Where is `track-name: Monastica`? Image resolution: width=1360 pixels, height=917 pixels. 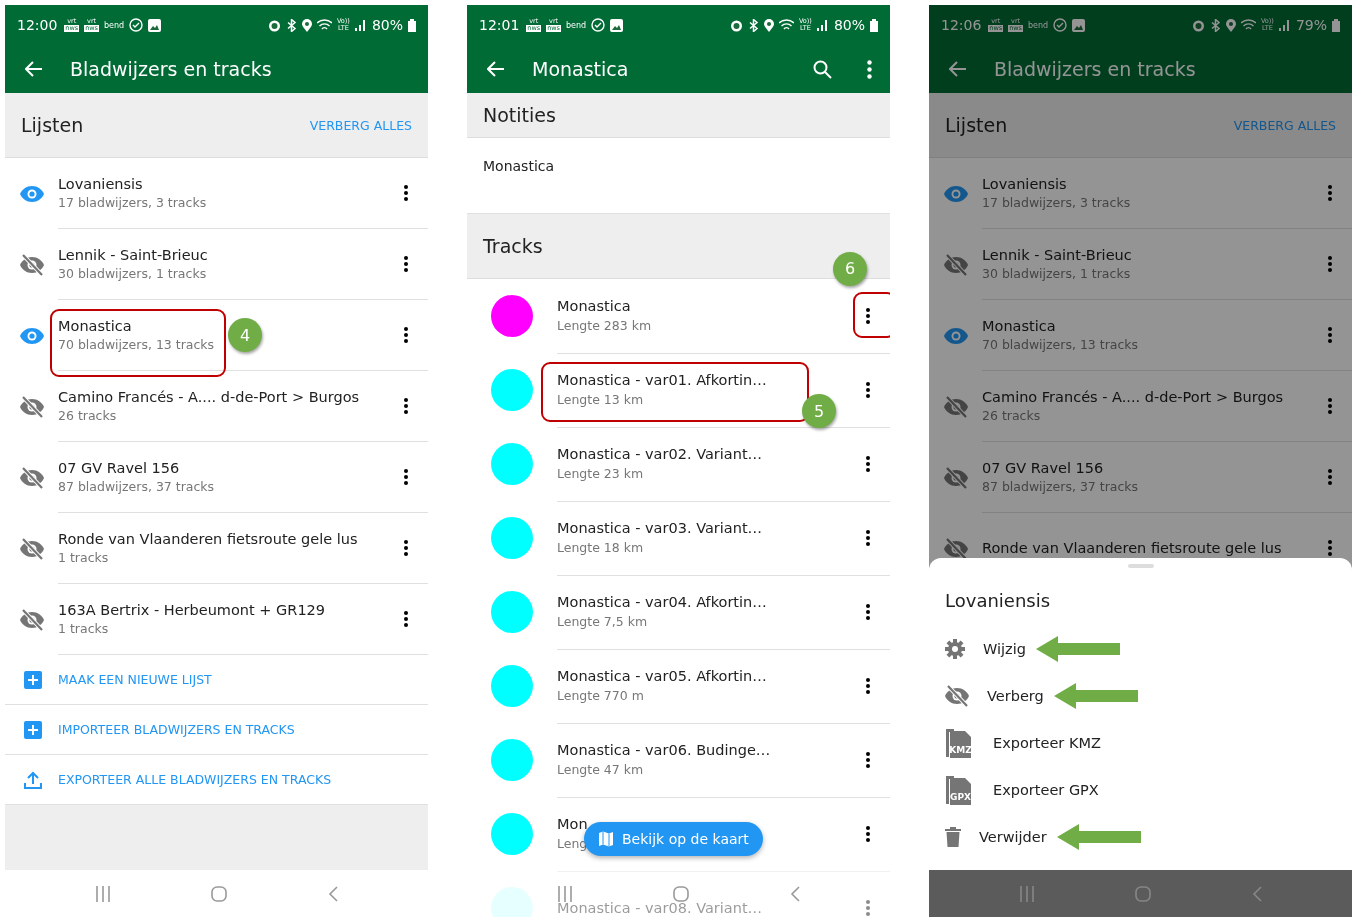 track-name: Monastica is located at coordinates (594, 306).